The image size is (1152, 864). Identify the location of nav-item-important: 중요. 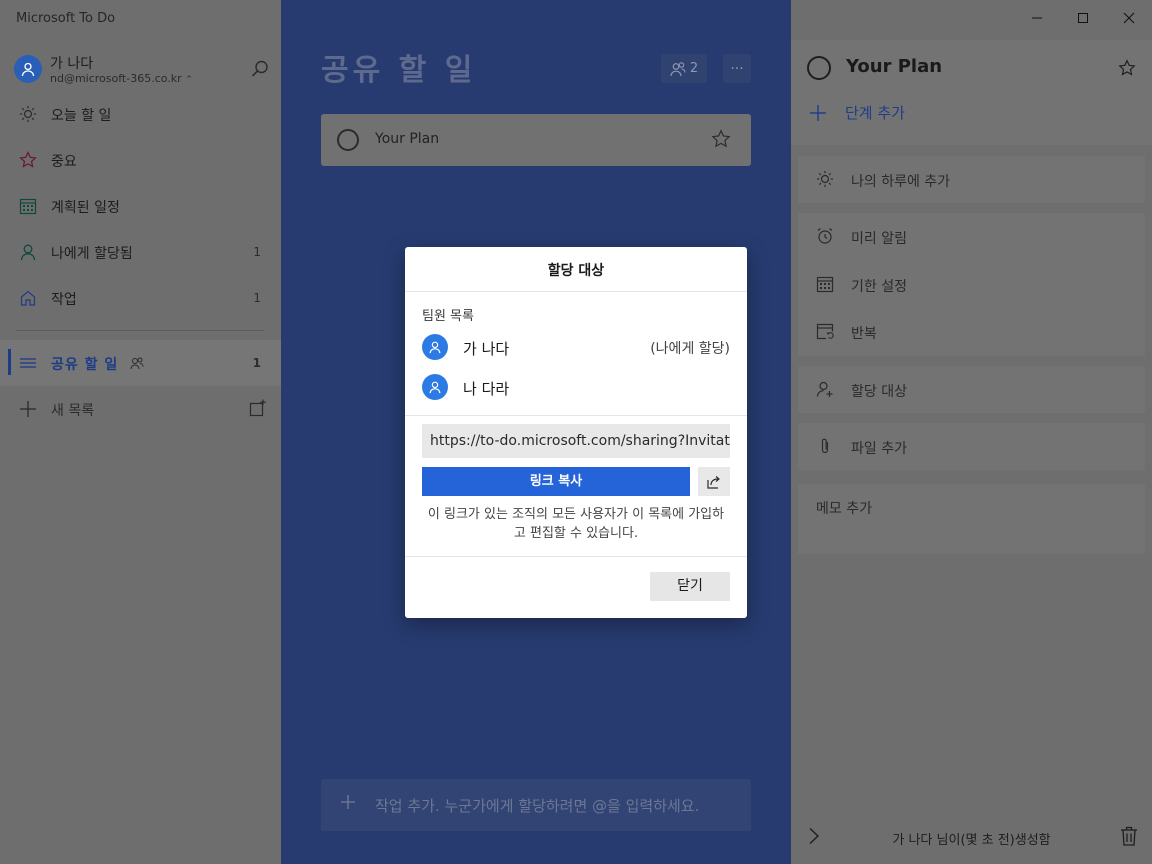
(140, 160).